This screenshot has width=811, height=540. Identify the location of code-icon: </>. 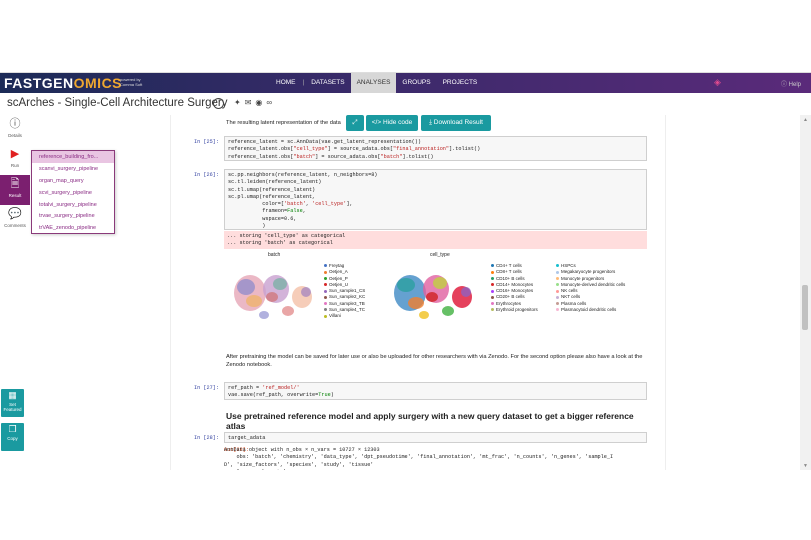
(377, 122).